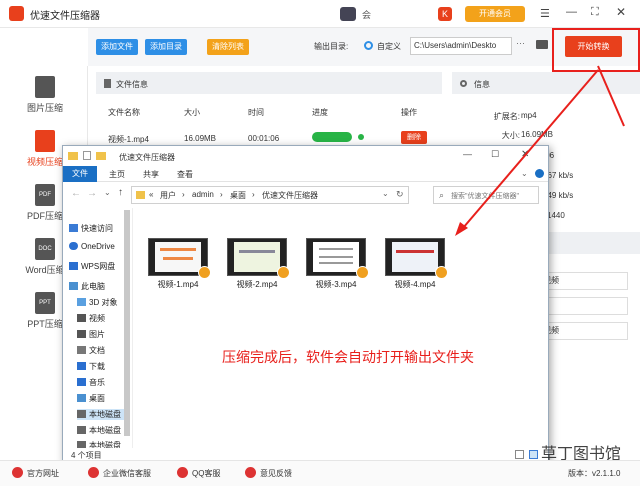 The image size is (640, 486). Describe the element at coordinates (320, 473) in the screenshot. I see `status-bar: 官方网址 企业微信客服 QQ客服 意见反馈 版本：v2.1.1.0` at that location.